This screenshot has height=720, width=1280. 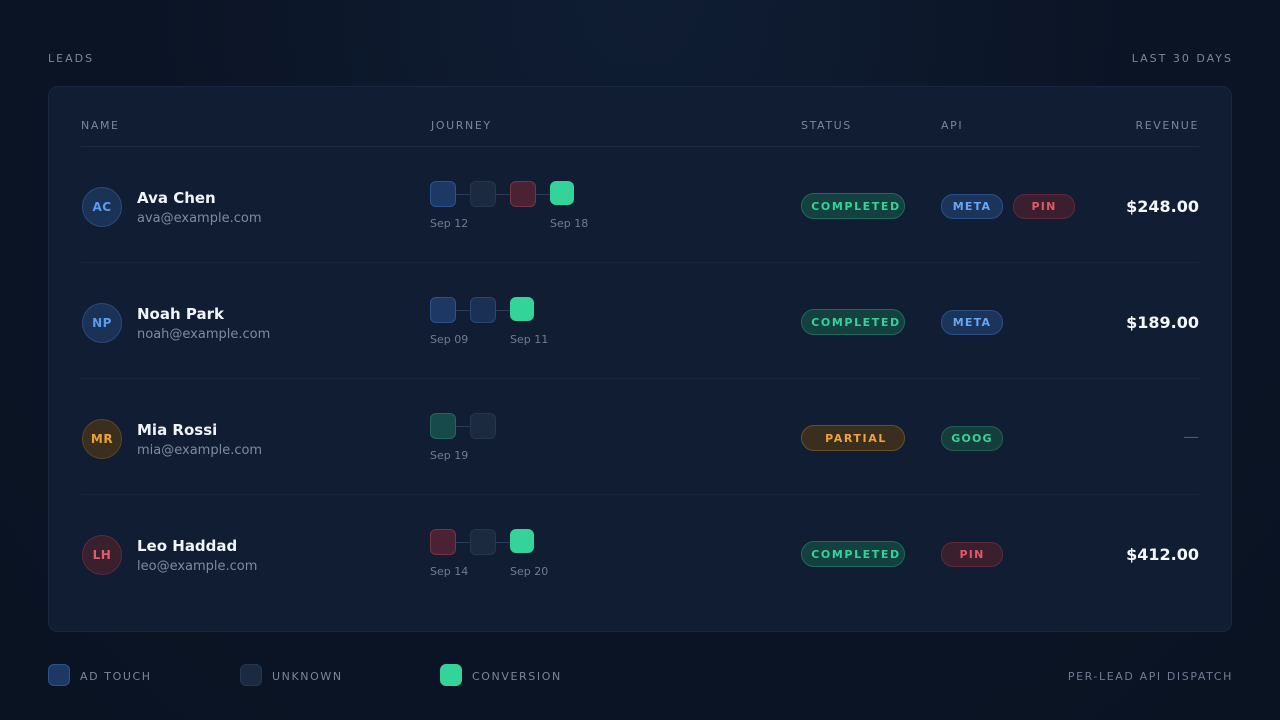 What do you see at coordinates (569, 223) in the screenshot?
I see `journey-end-date: Sep 18` at bounding box center [569, 223].